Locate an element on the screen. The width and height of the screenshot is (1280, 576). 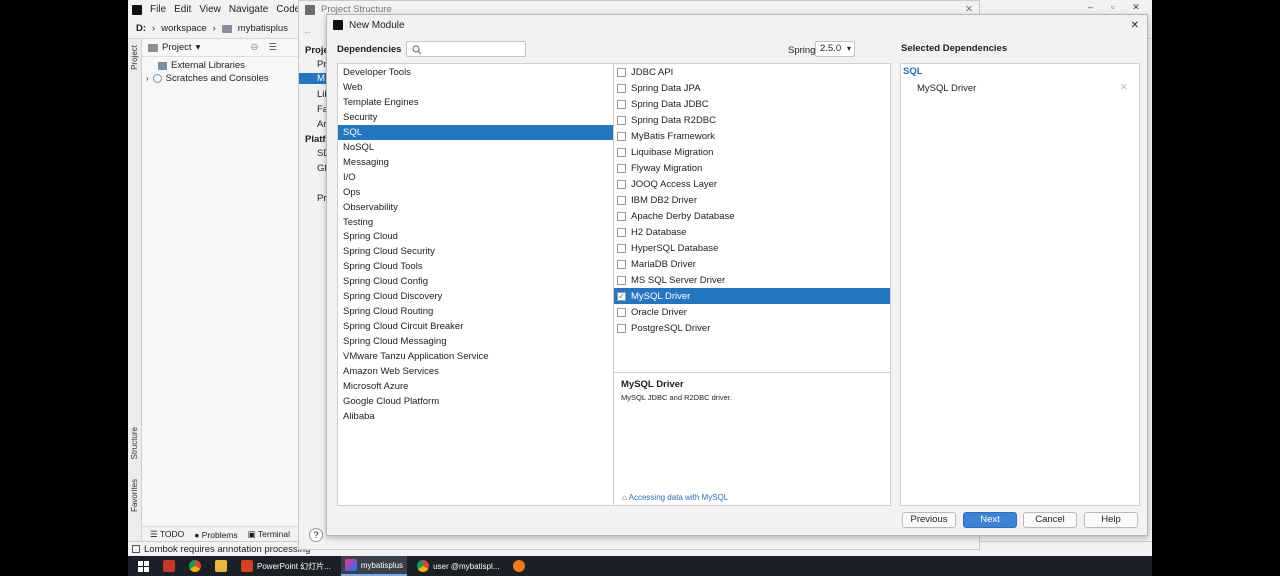
project-view-selector: Project is located at coordinates (177, 47).